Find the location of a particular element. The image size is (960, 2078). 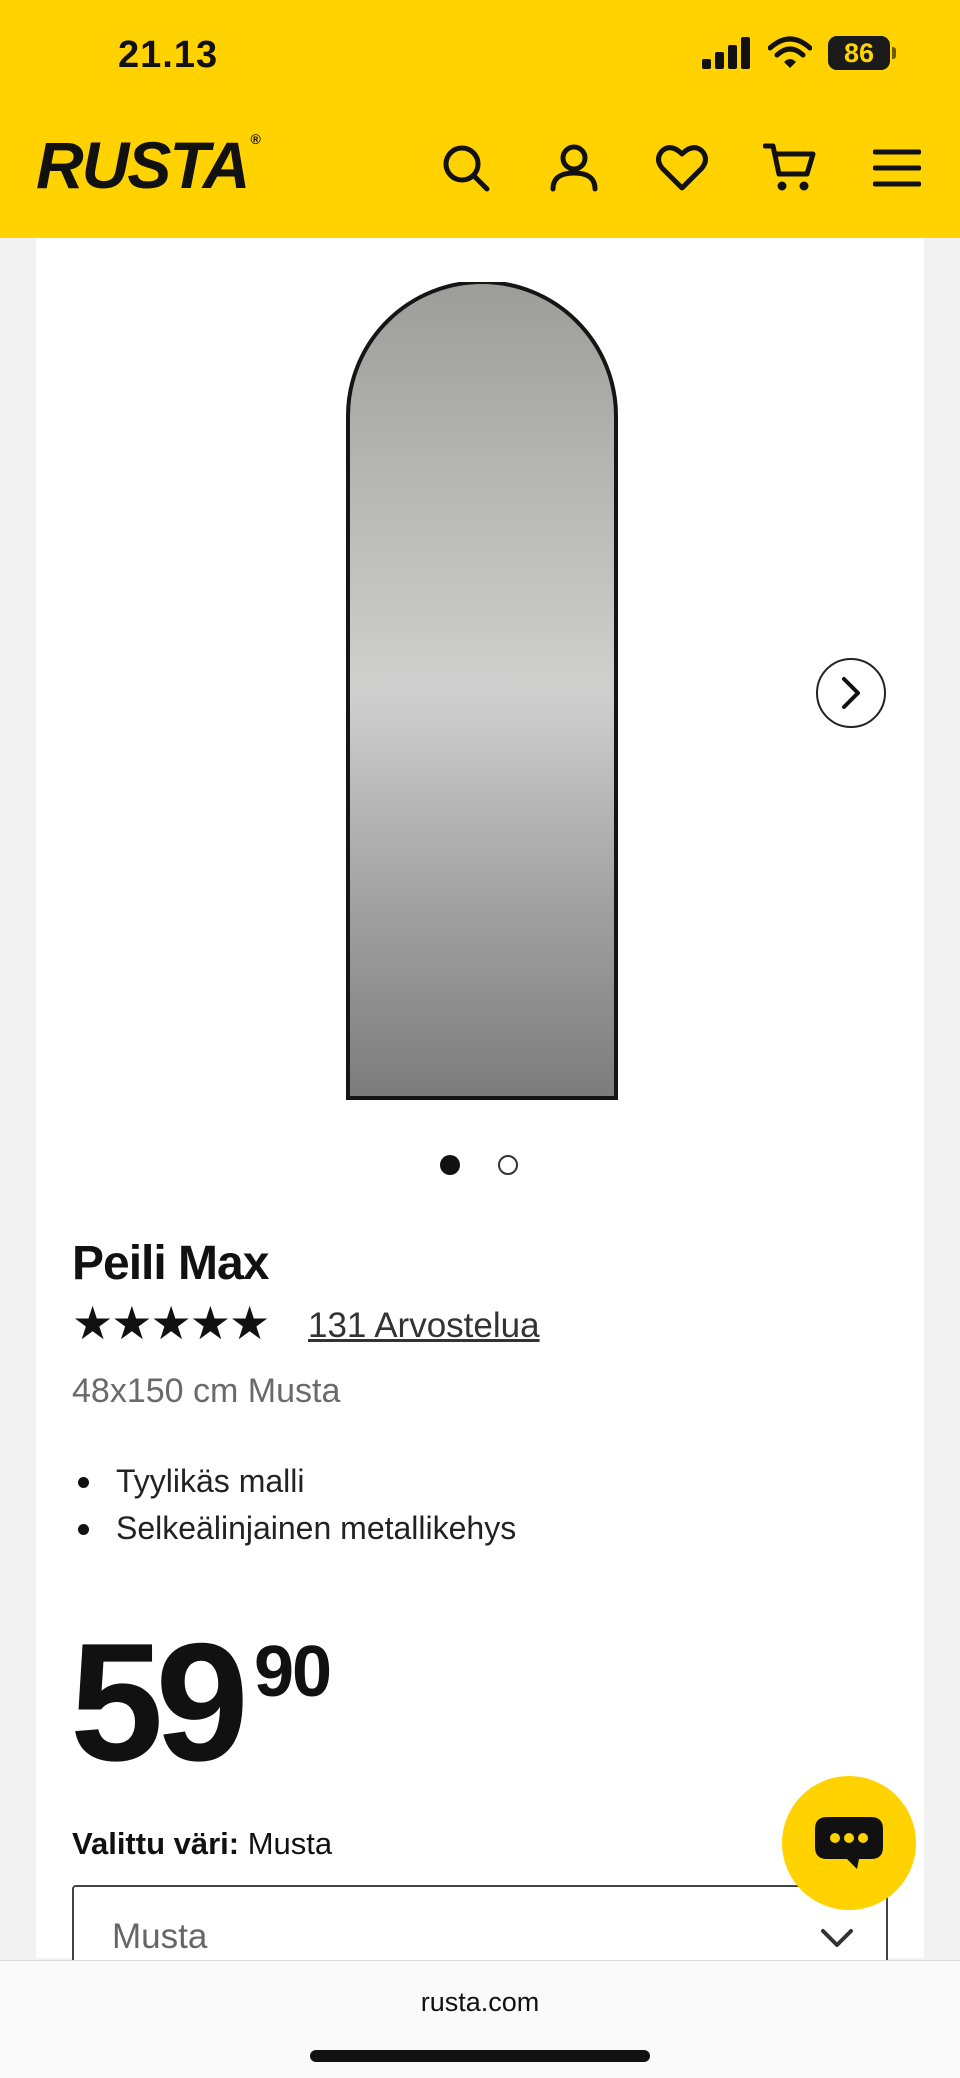

rating-stars: ★★★★★ is located at coordinates (171, 1323).